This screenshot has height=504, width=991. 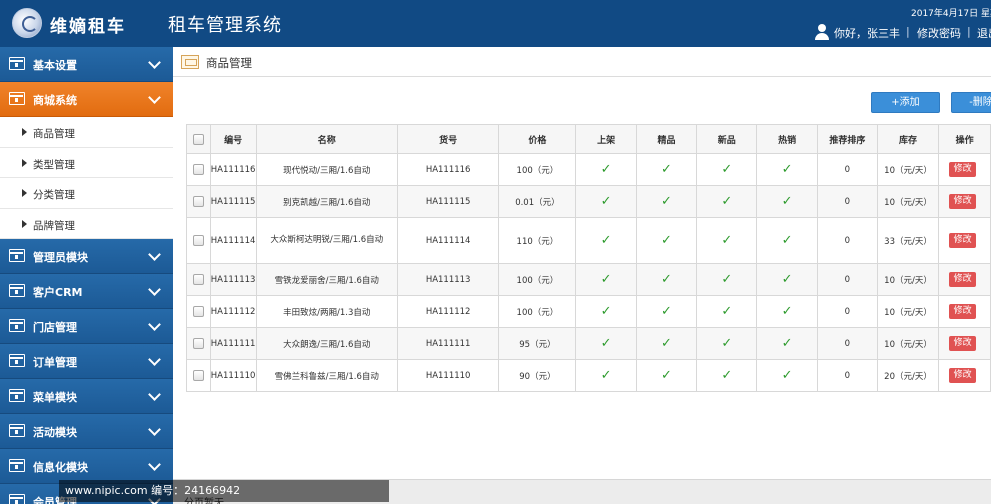 What do you see at coordinates (847, 169) in the screenshot?
I see `cell-sort: 0` at bounding box center [847, 169].